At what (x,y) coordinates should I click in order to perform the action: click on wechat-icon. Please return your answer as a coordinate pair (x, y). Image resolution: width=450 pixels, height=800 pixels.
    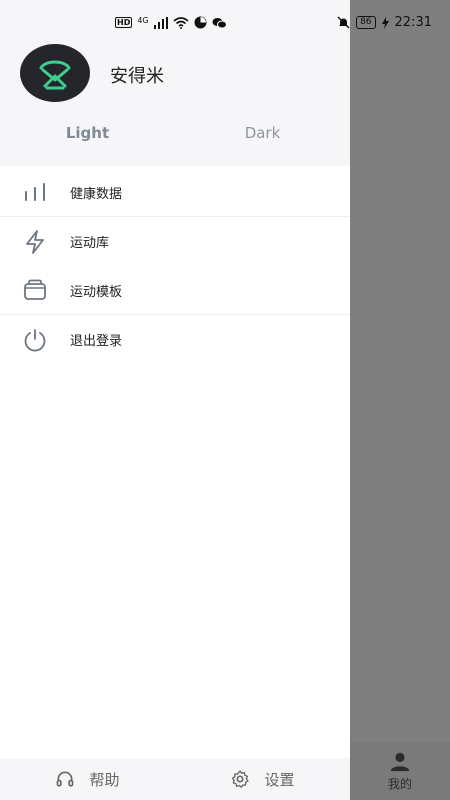
    Looking at the image, I should click on (219, 22).